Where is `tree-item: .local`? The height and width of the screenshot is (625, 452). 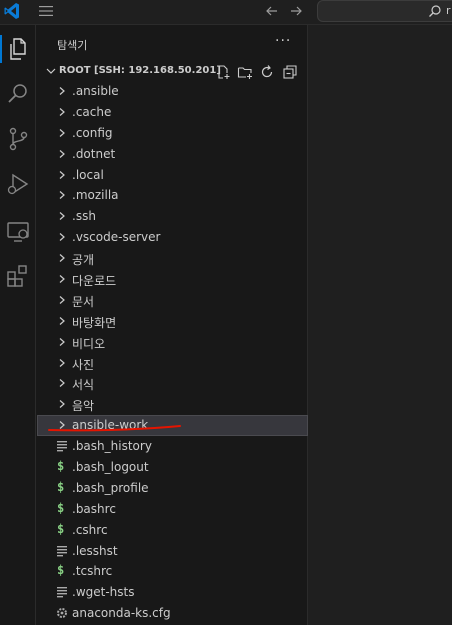
tree-item: .local is located at coordinates (172, 175).